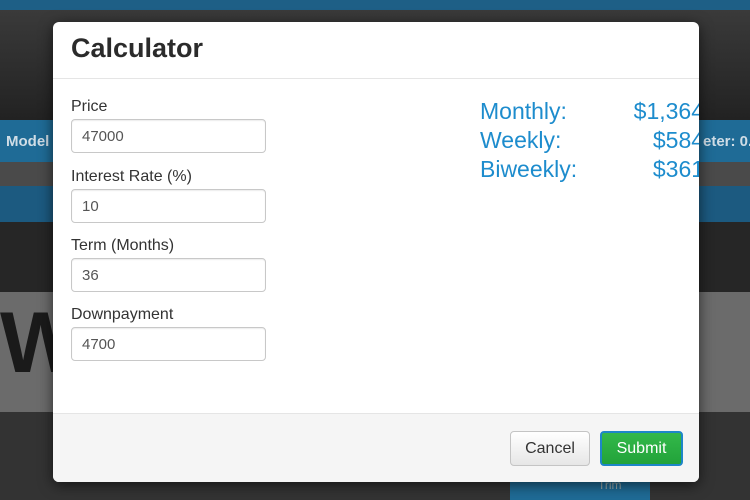  Describe the element at coordinates (168, 206) in the screenshot. I see `interest-rate-input` at that location.